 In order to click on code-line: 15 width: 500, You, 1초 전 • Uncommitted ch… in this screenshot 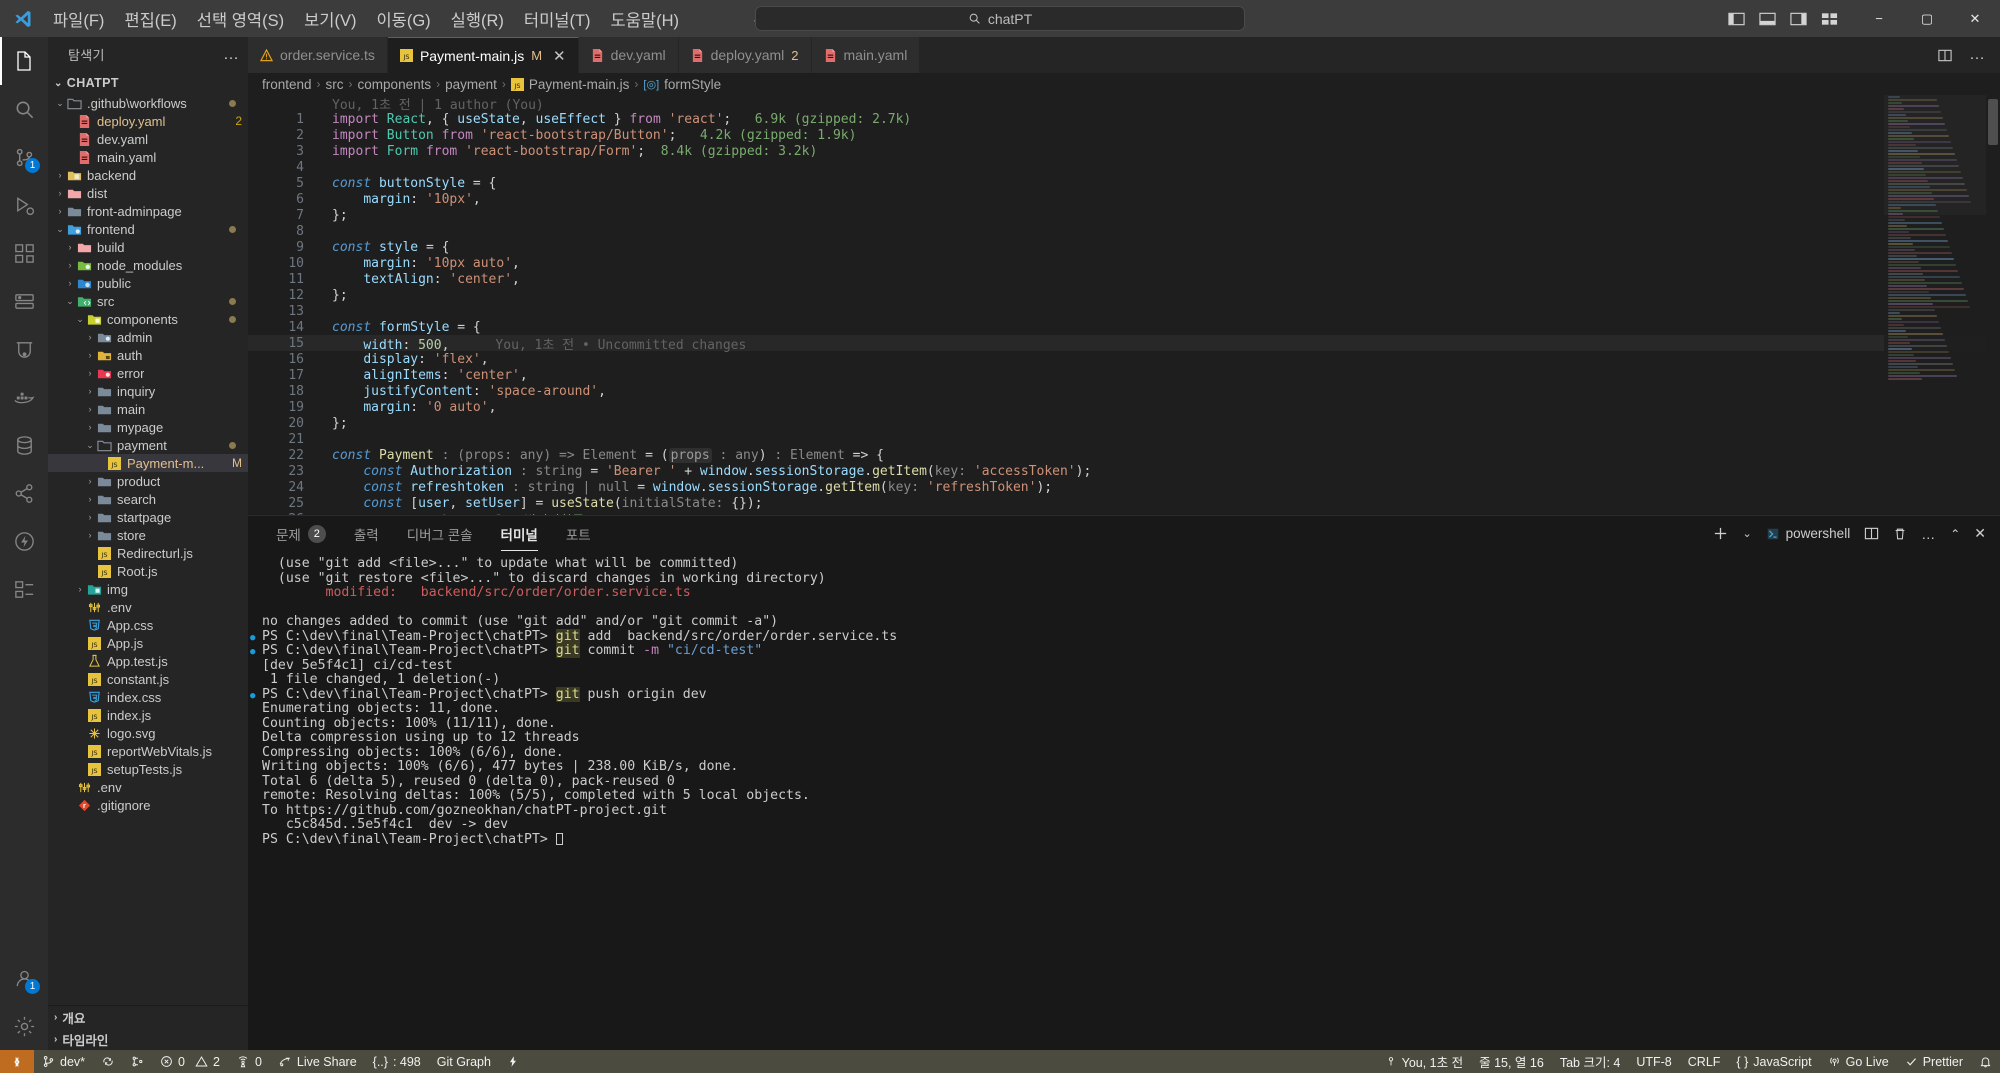, I will do `click(1124, 344)`.